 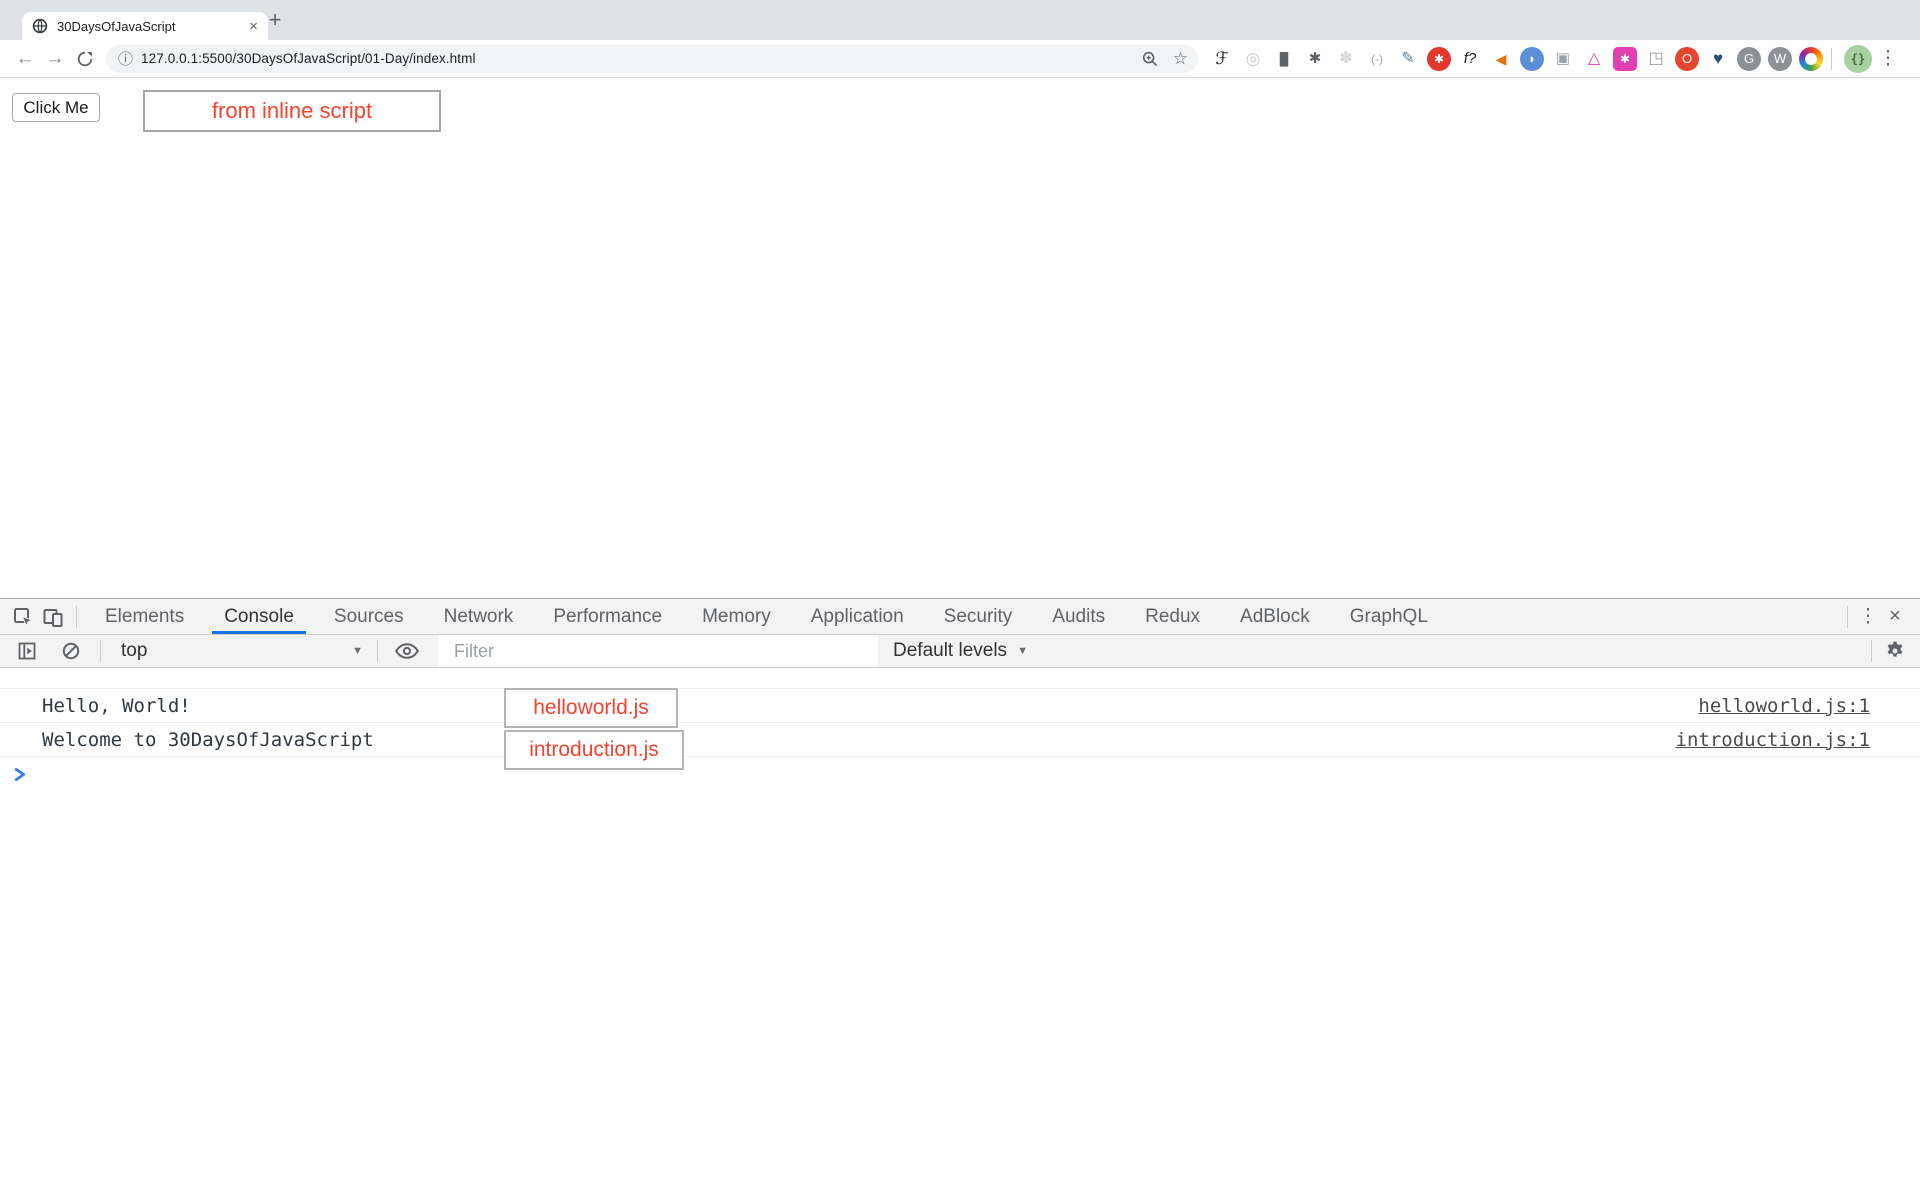 What do you see at coordinates (1389, 616) in the screenshot?
I see `devtools-tab-graphql: GraphQL` at bounding box center [1389, 616].